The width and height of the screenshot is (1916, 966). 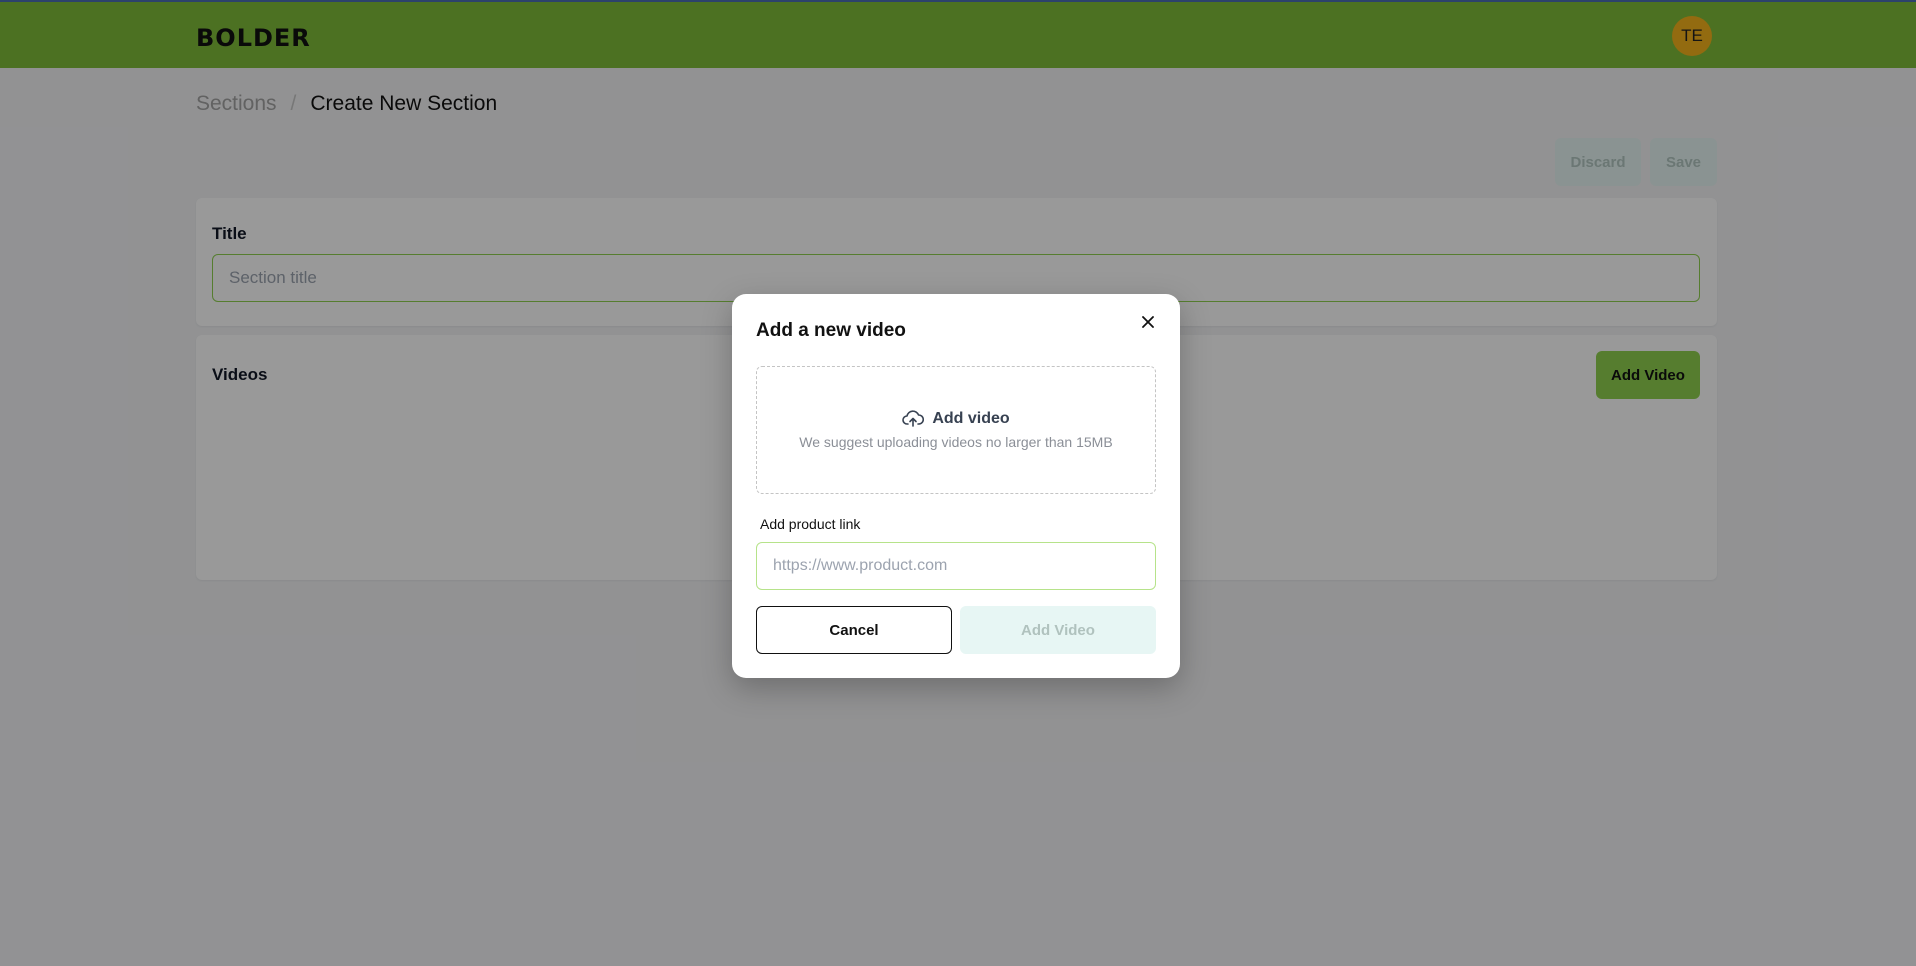 I want to click on close-modal-button, so click(x=1148, y=322).